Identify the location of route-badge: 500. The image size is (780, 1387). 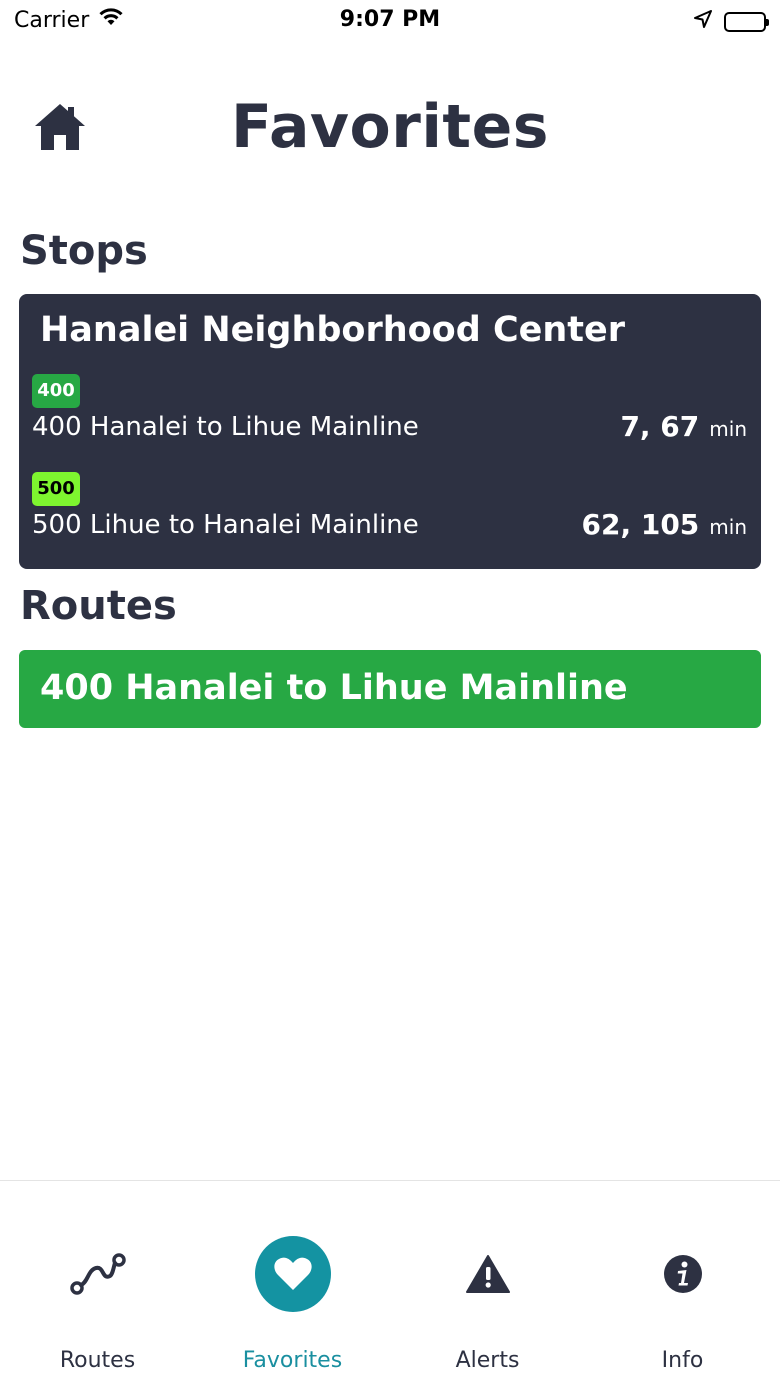
(56, 489).